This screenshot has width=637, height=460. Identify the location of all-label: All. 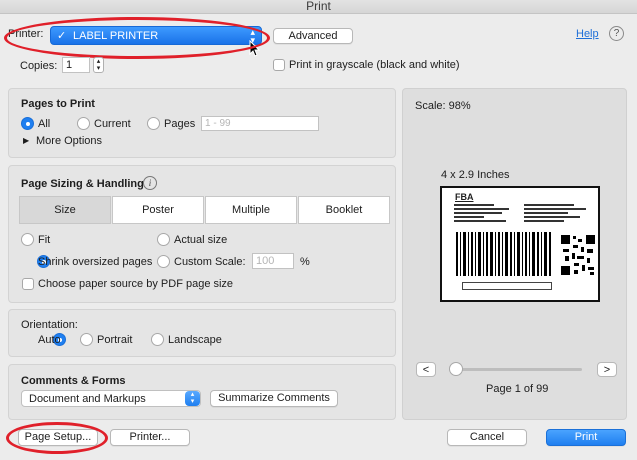
(44, 124).